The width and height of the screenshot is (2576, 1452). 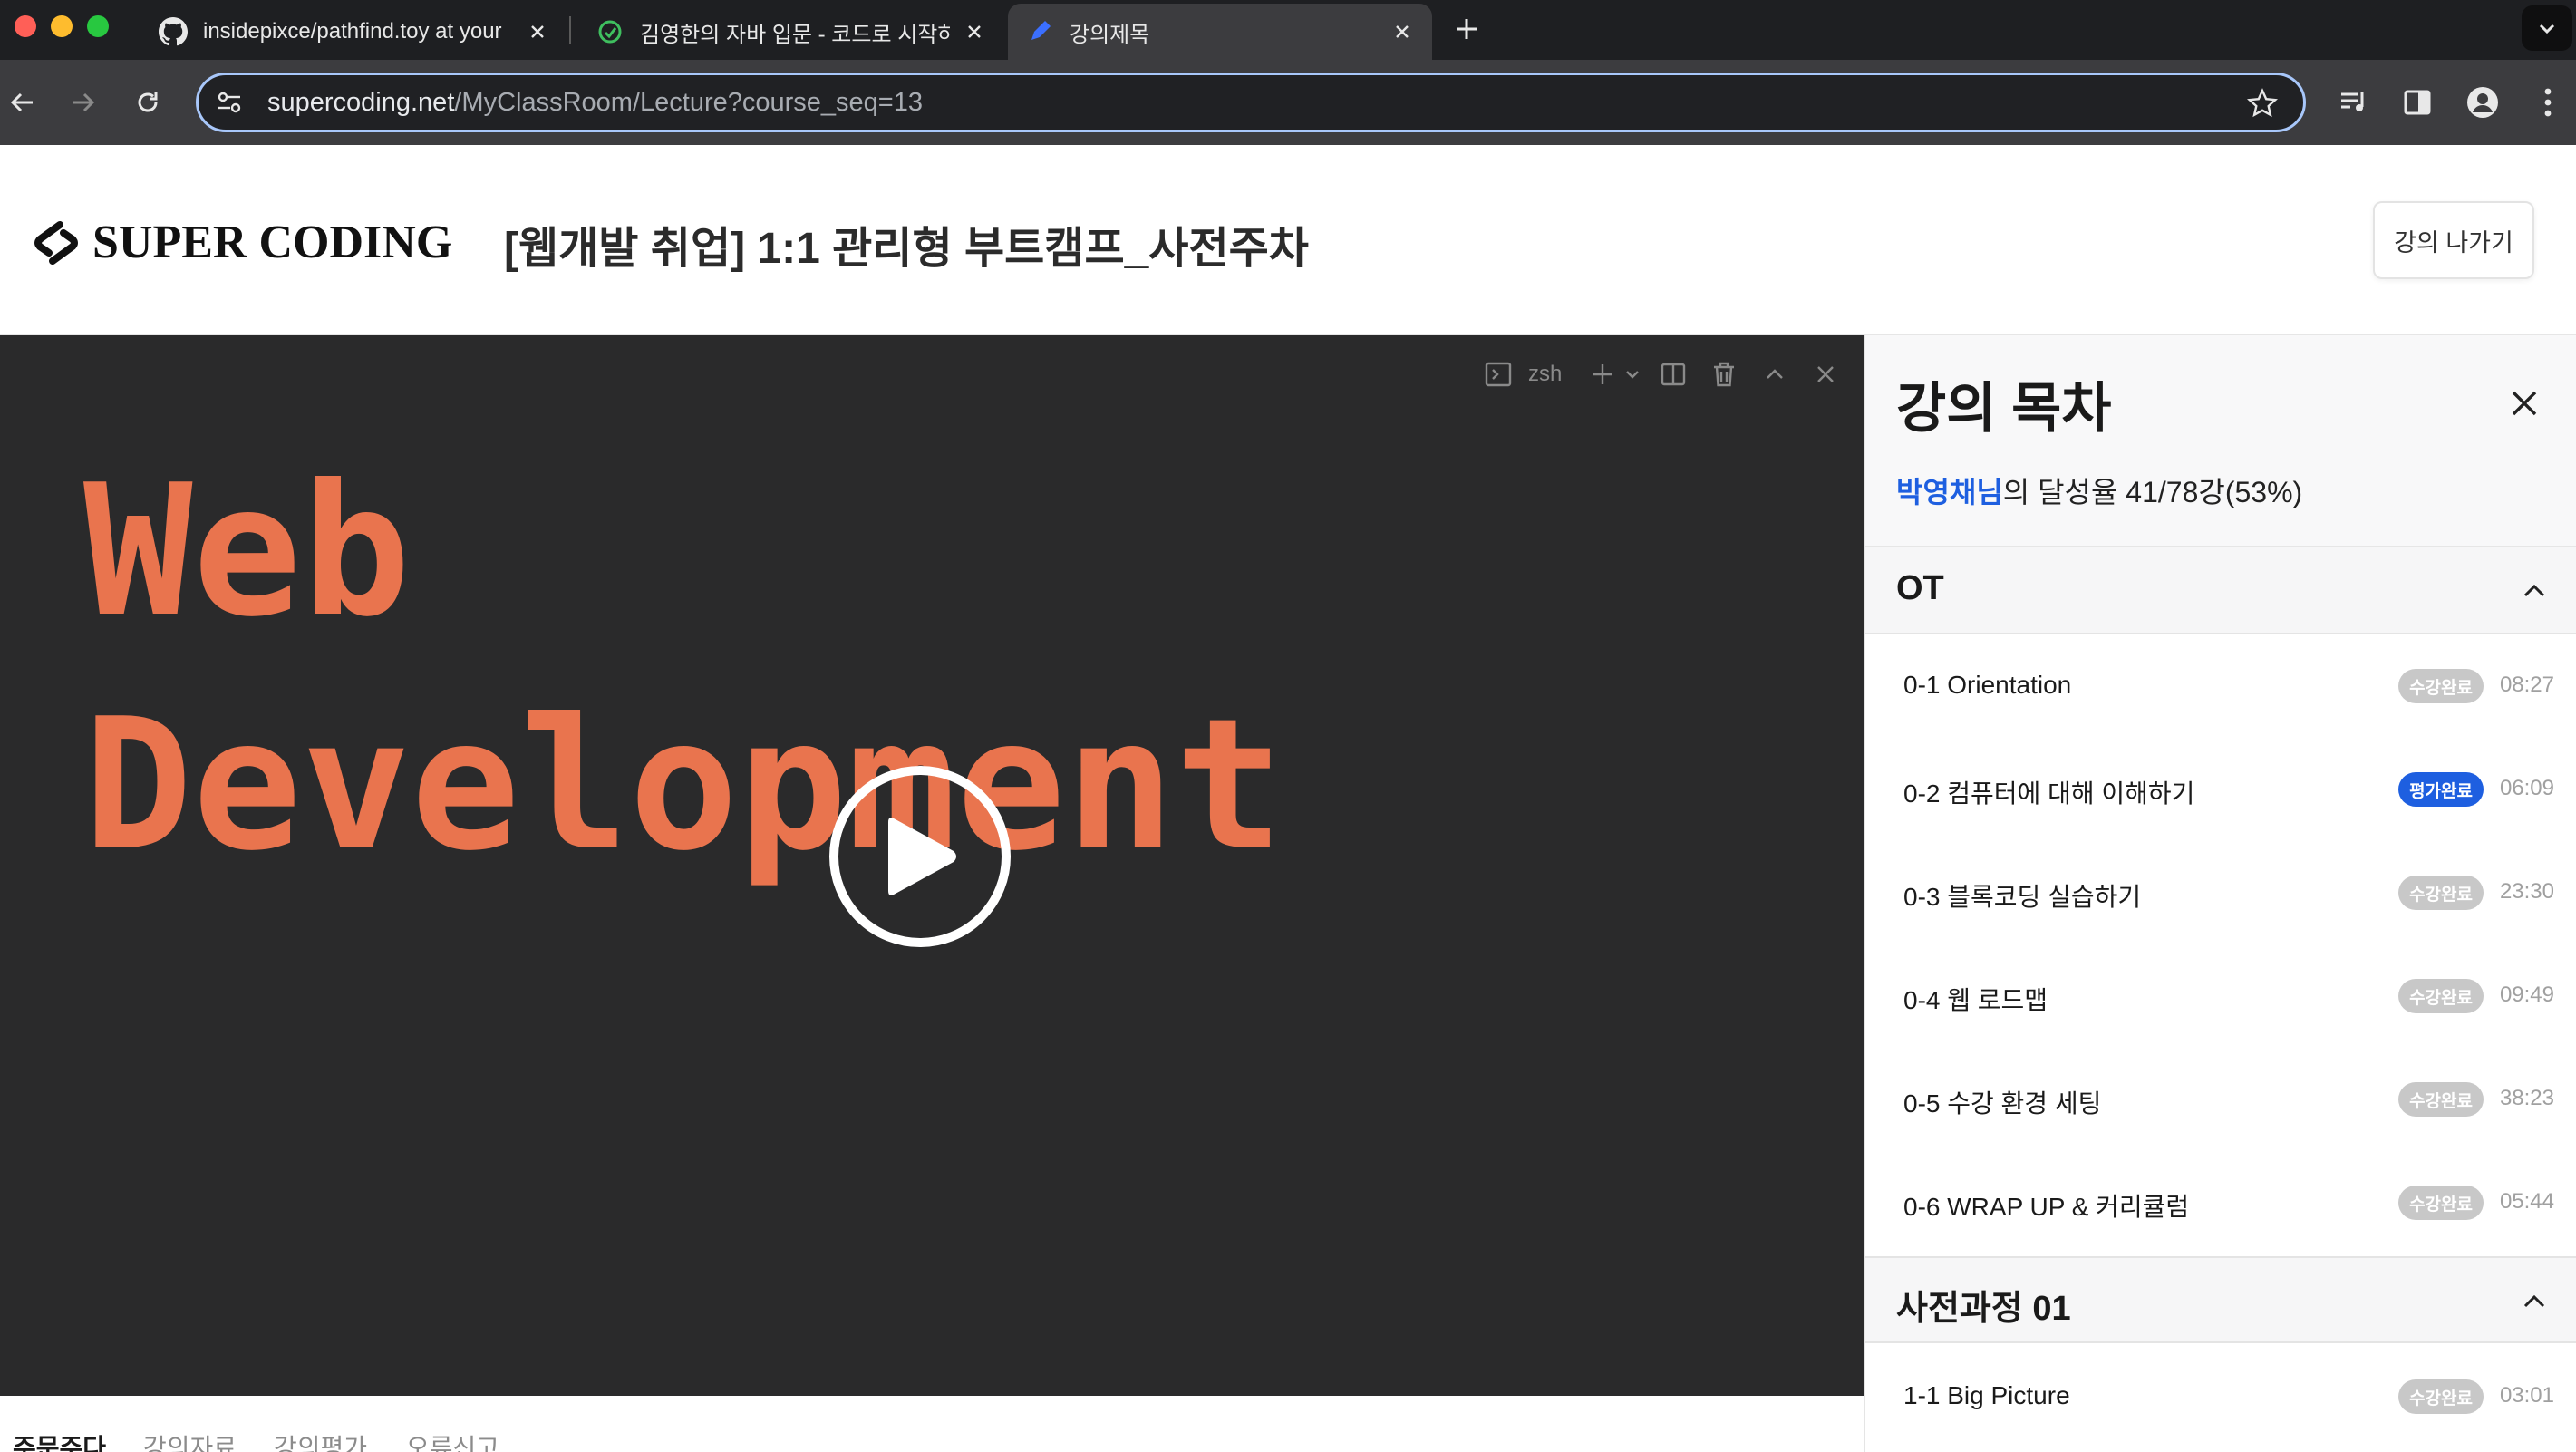 What do you see at coordinates (25, 26) in the screenshot?
I see `window-close-button` at bounding box center [25, 26].